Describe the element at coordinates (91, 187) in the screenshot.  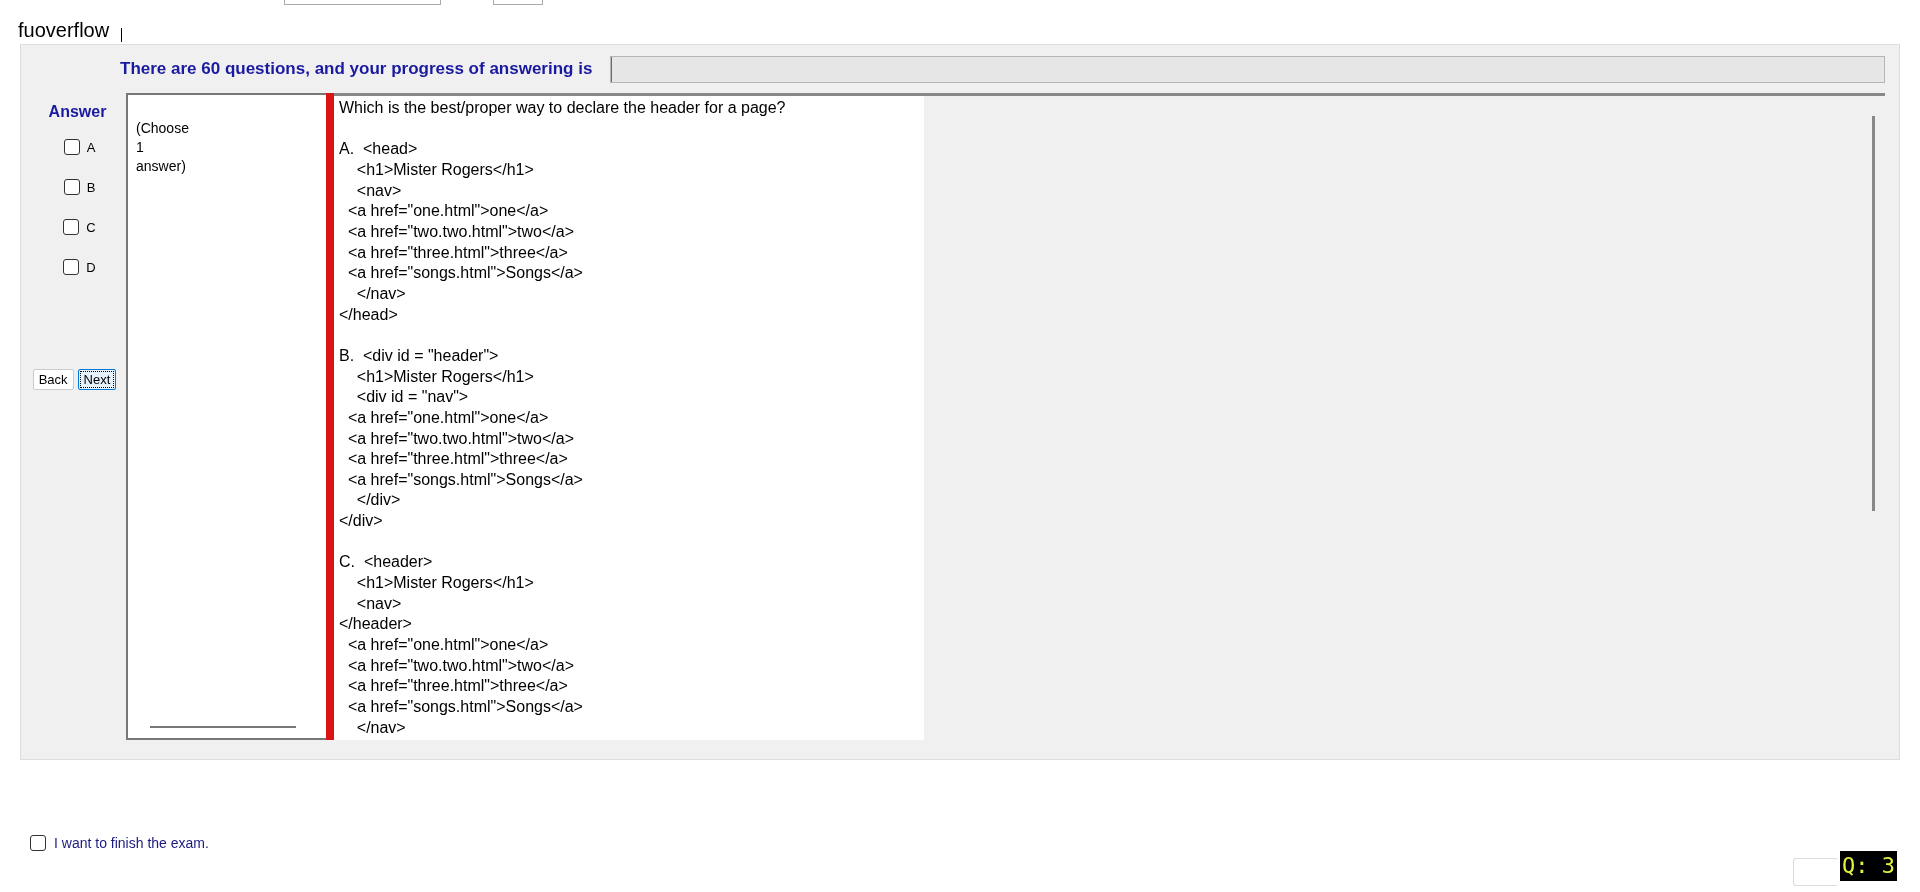
I see `option-label: B` at that location.